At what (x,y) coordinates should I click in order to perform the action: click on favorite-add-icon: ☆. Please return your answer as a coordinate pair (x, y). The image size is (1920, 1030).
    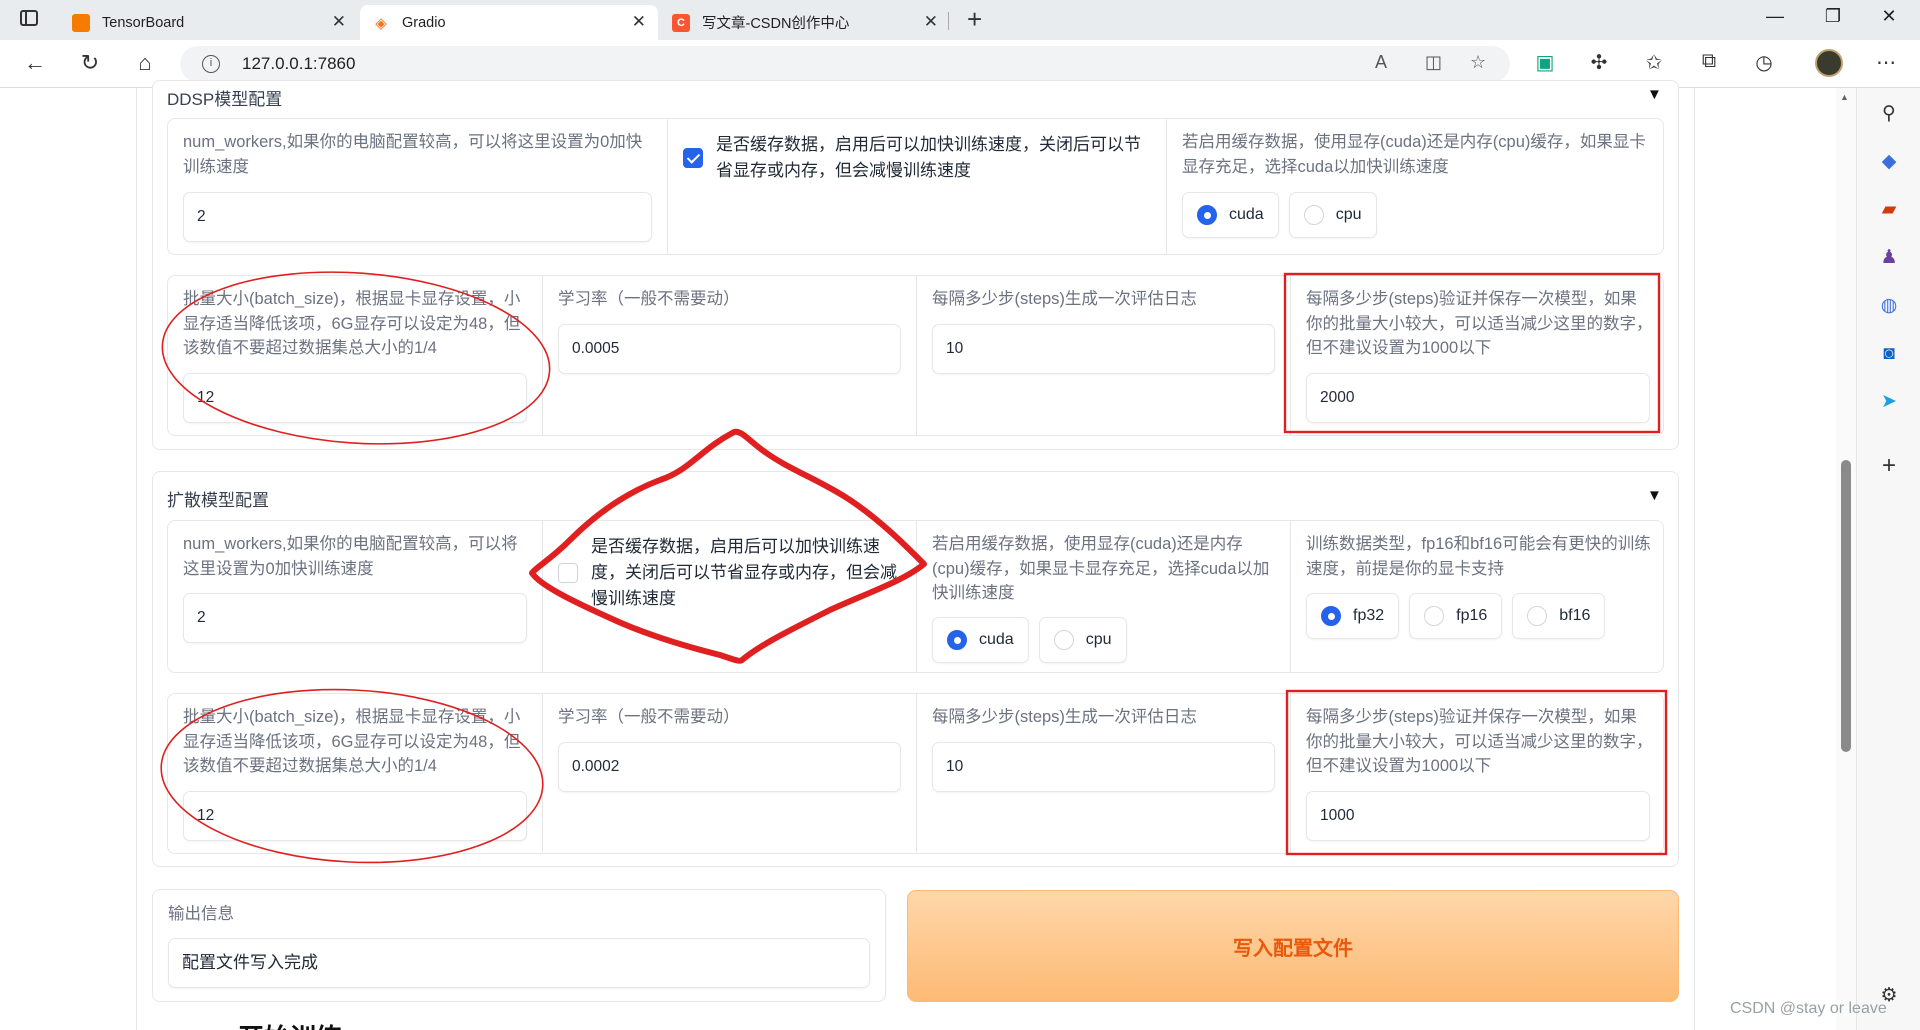
    Looking at the image, I should click on (1478, 62).